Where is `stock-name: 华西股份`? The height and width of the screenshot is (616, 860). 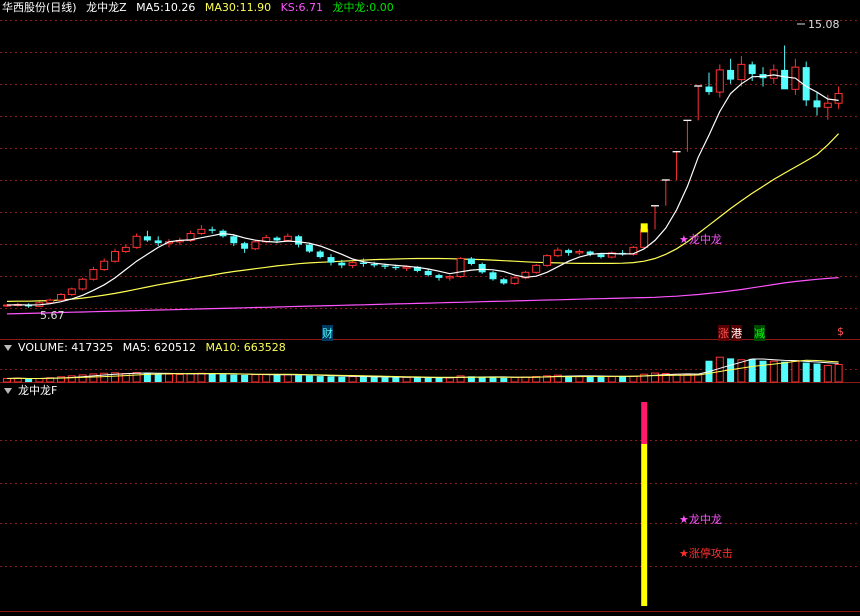
stock-name: 华西股份 is located at coordinates (24, 7).